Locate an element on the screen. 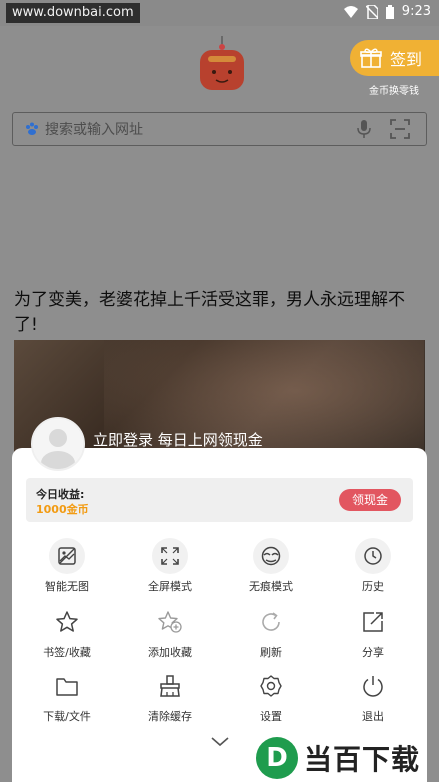  menu-item-clear-cache: 清除缓存 is located at coordinates (170, 700).